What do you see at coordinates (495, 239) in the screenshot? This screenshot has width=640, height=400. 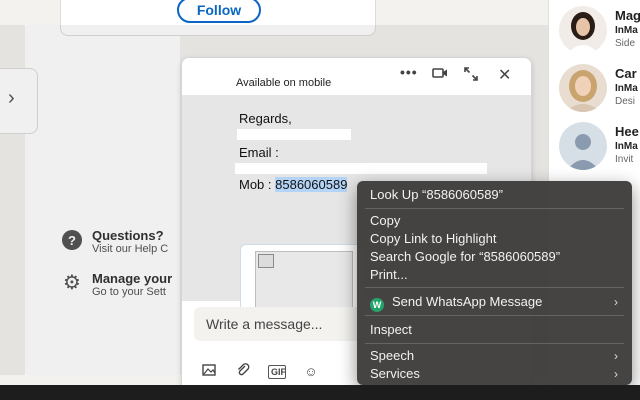 I see `menu-item-copy-link: Copy Link to Highlight` at bounding box center [495, 239].